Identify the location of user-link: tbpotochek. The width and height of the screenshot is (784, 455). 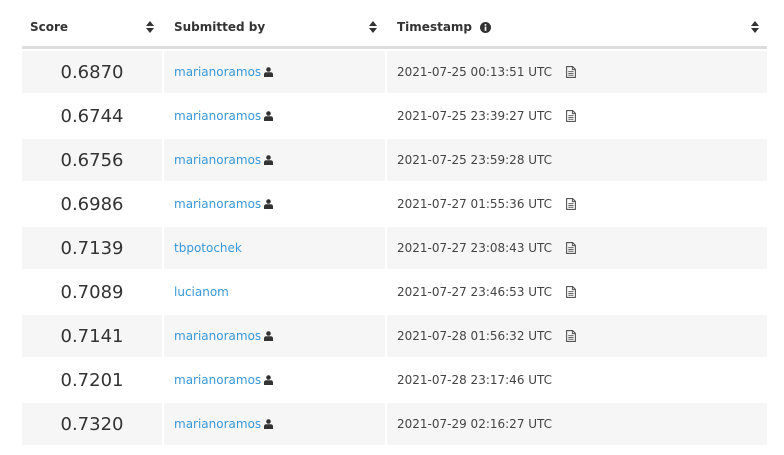
(208, 248).